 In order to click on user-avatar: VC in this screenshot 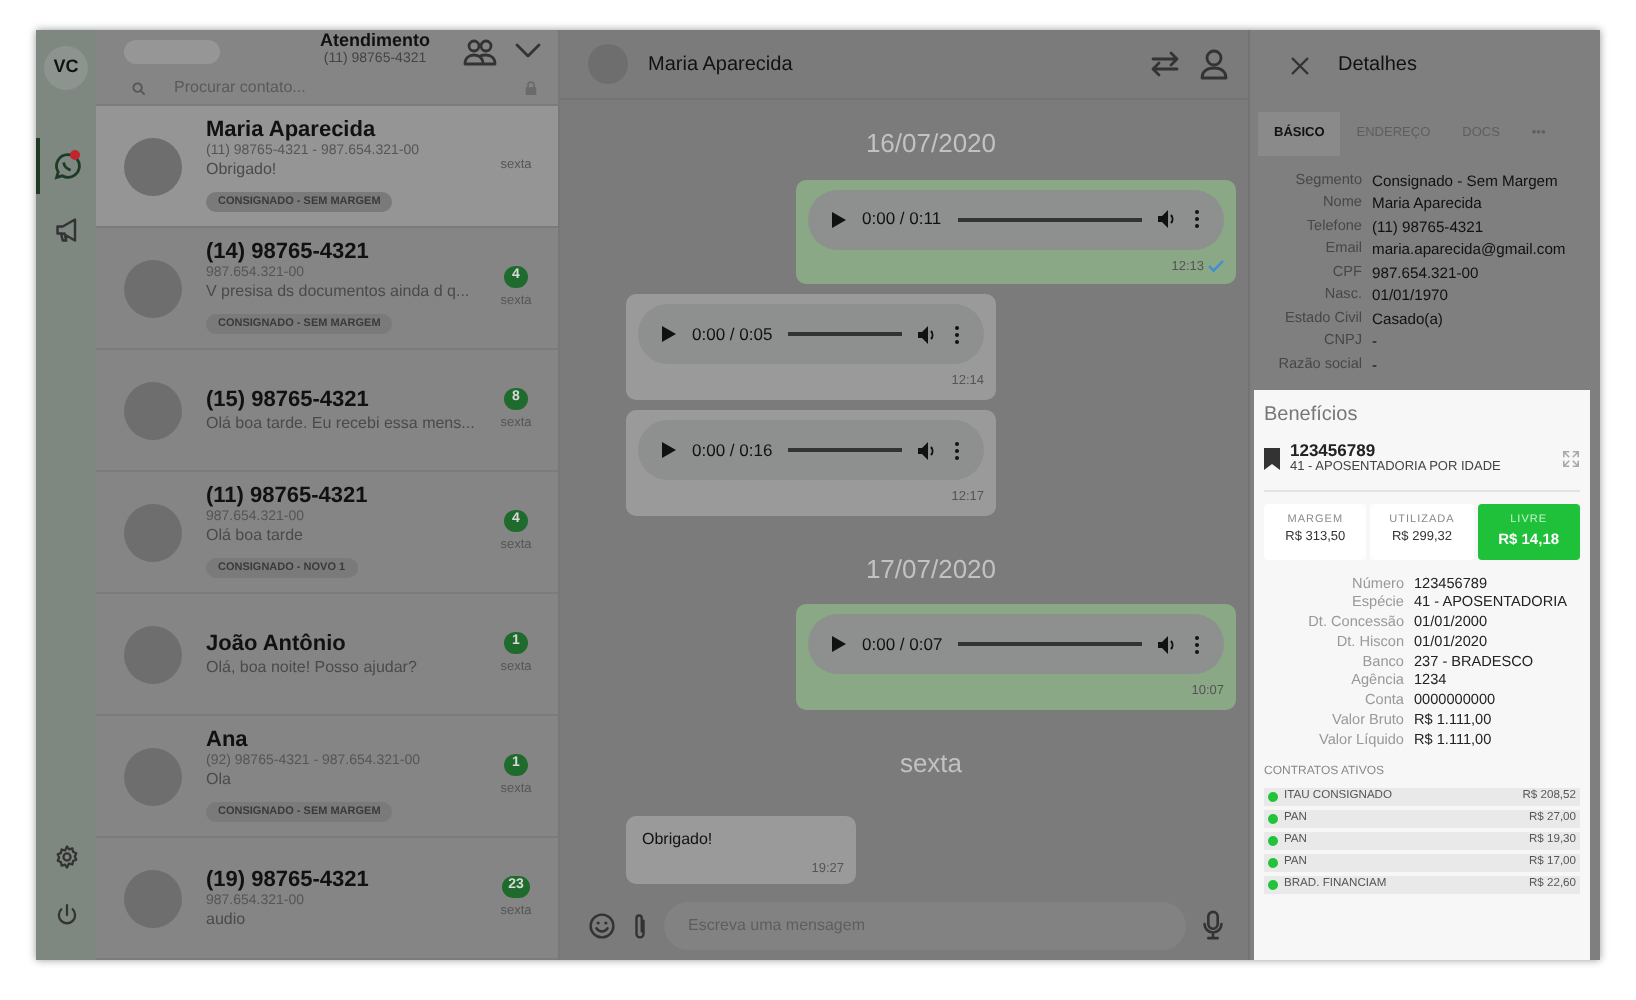, I will do `click(66, 68)`.